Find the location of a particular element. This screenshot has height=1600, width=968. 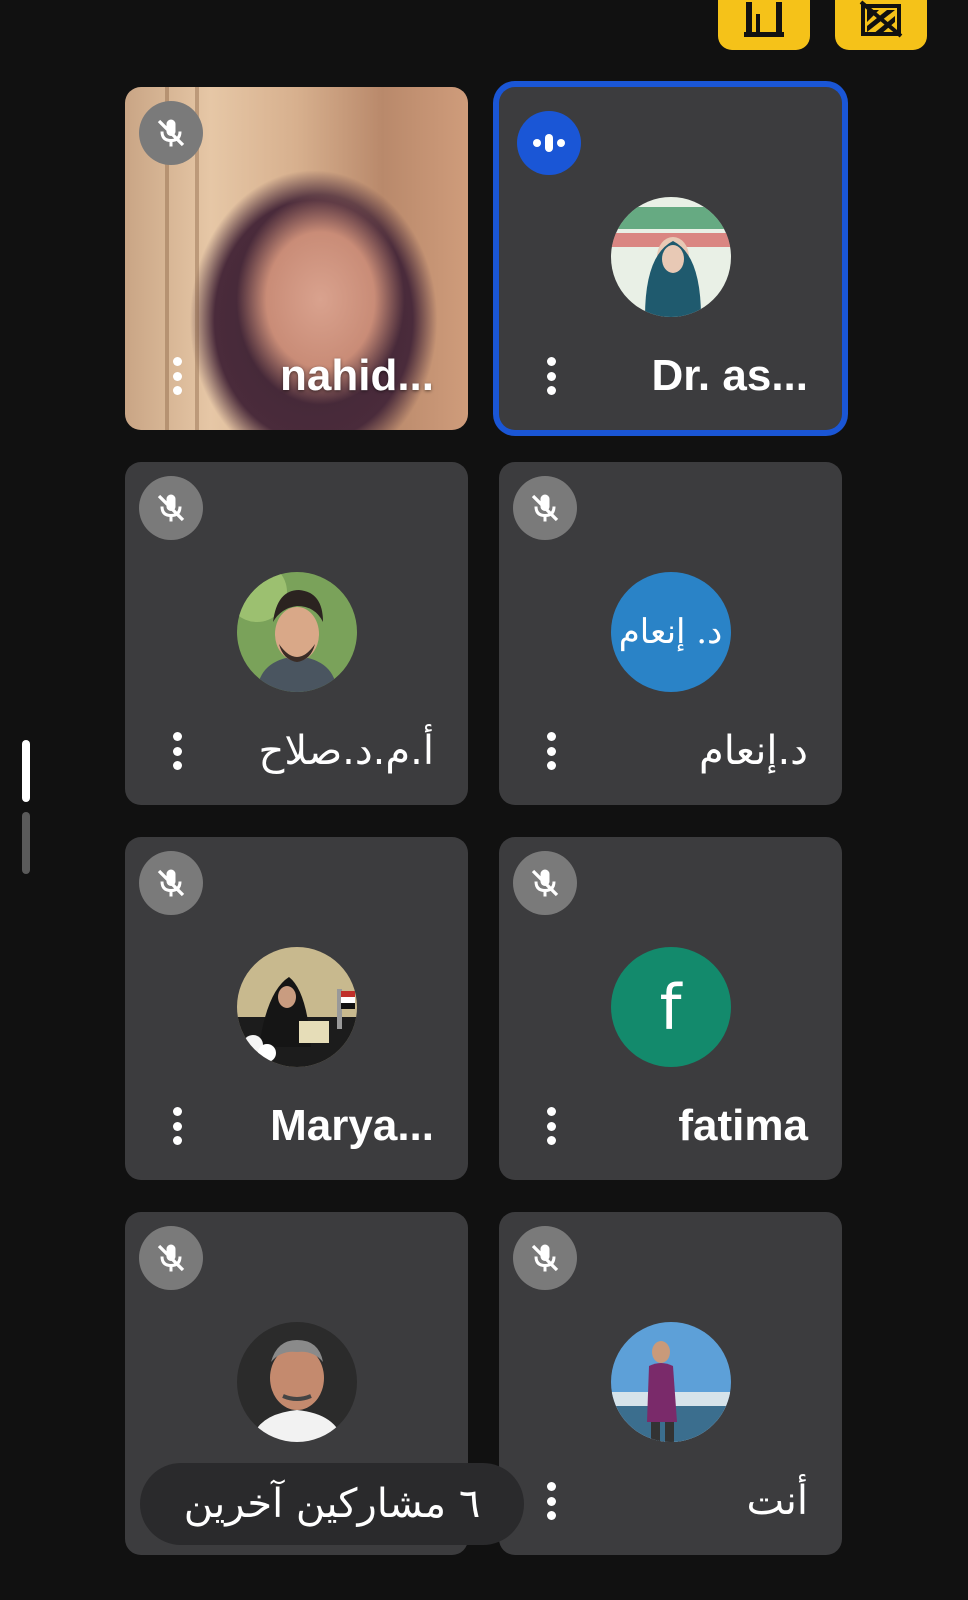

participant-name: أ.م.د.صلاح is located at coordinates (346, 751).